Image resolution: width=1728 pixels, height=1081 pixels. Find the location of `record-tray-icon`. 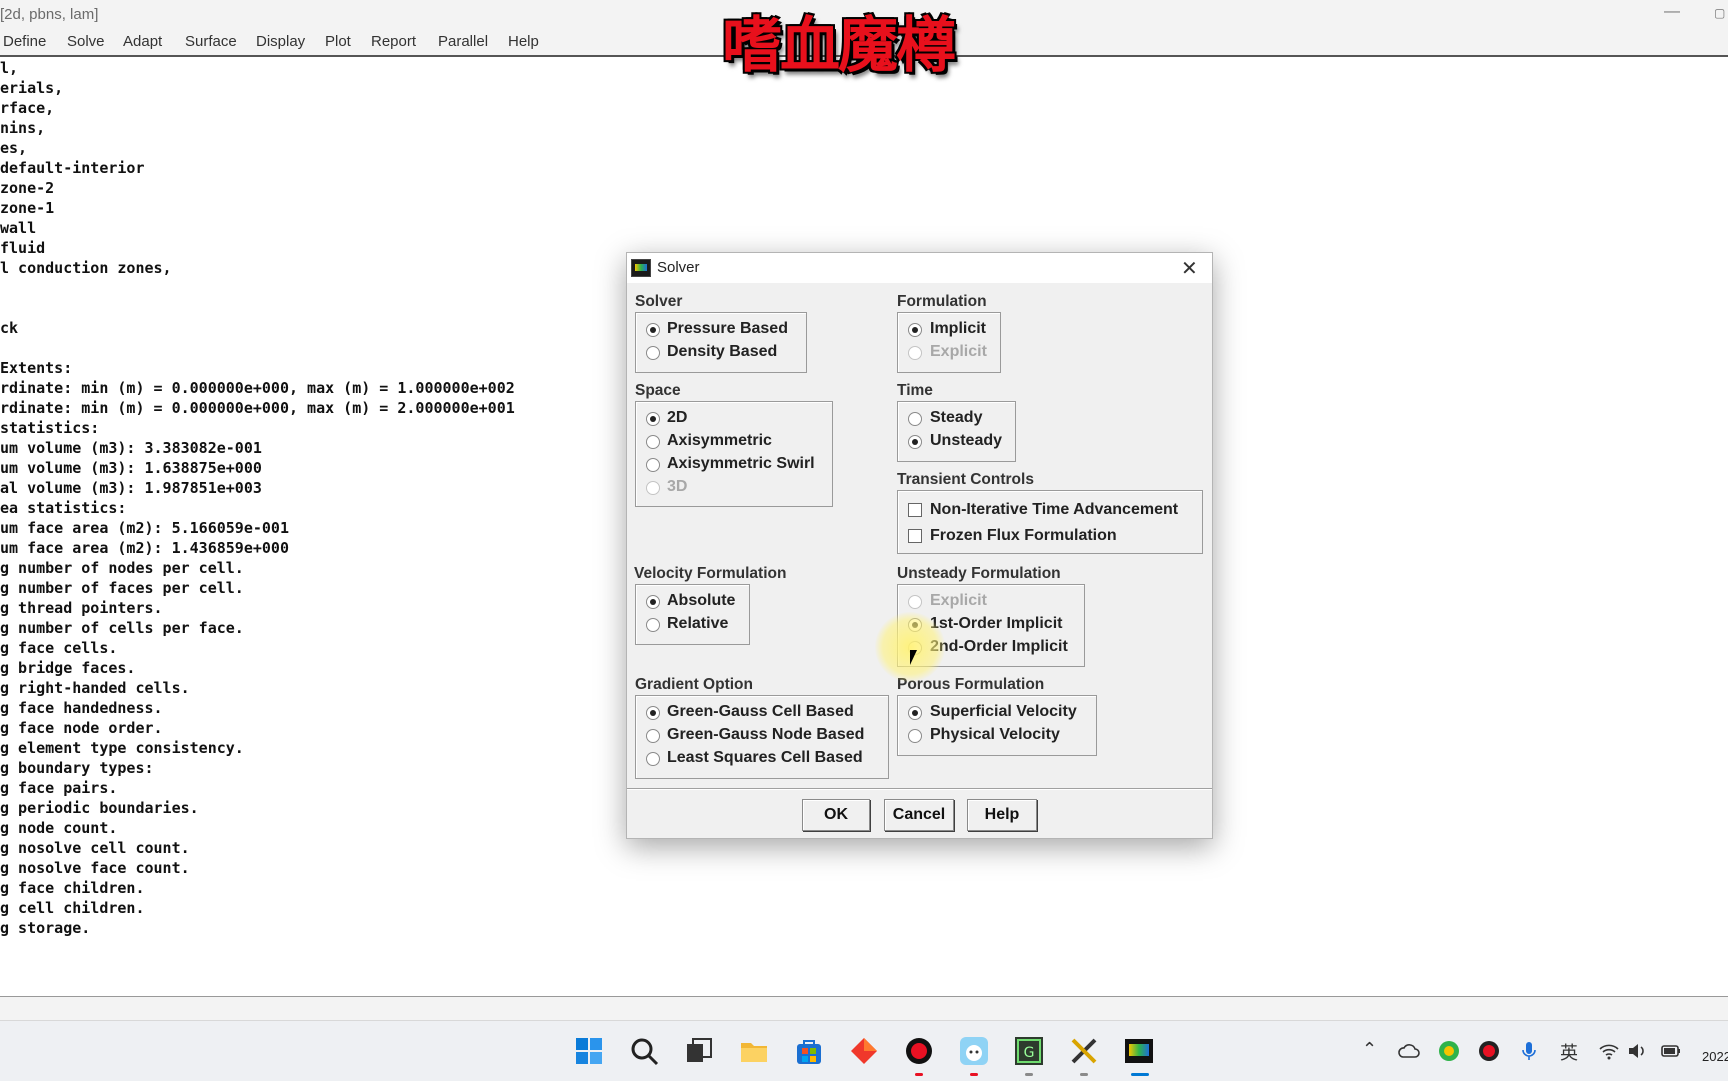

record-tray-icon is located at coordinates (1489, 1051).